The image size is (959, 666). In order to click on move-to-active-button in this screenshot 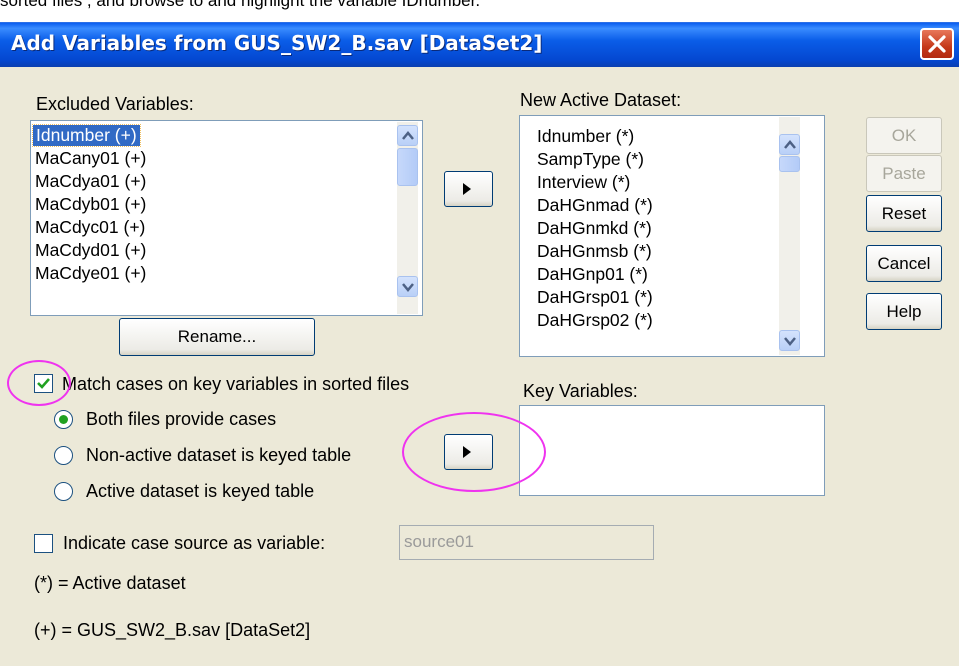, I will do `click(468, 189)`.